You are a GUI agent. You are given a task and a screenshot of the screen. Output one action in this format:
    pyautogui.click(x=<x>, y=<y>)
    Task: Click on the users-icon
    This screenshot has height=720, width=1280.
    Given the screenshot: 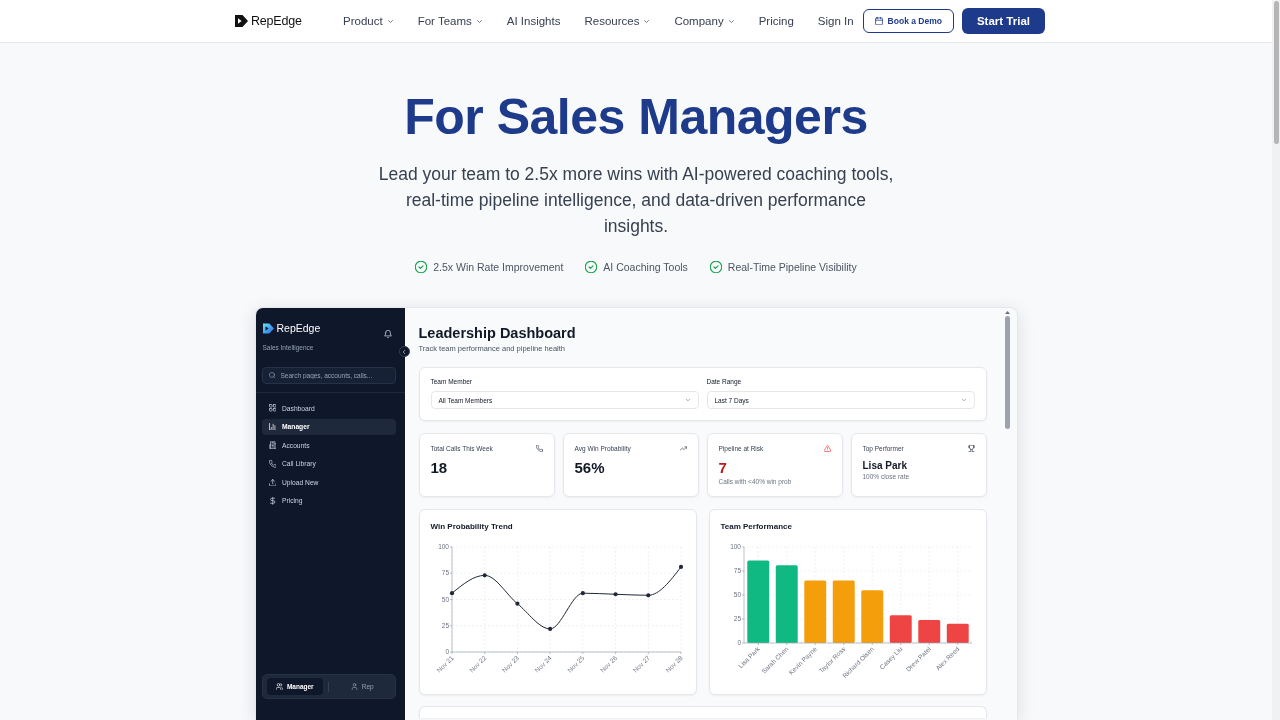 What is the action you would take?
    pyautogui.click(x=279, y=686)
    